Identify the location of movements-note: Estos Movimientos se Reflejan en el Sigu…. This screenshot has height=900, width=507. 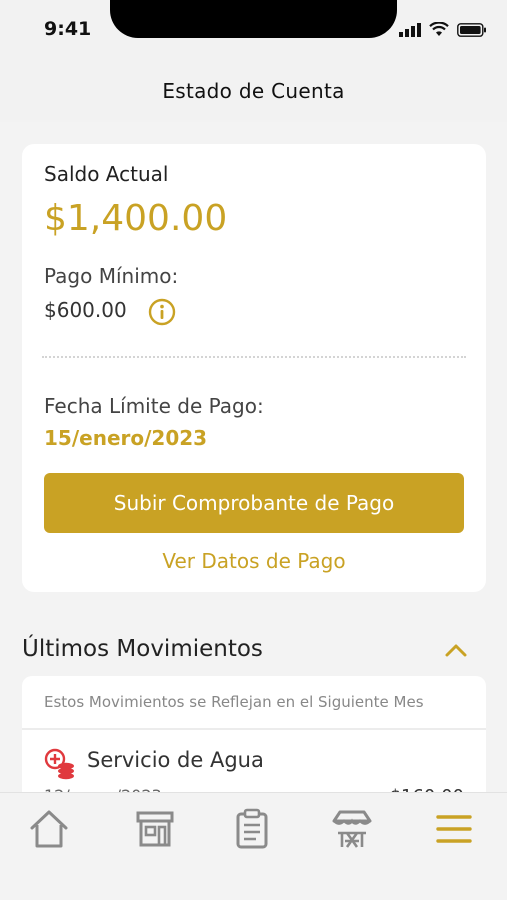
(254, 703).